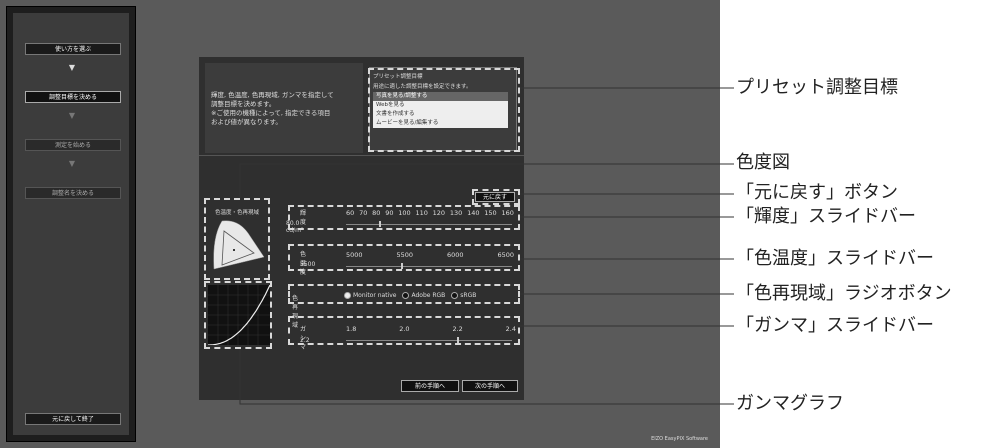  What do you see at coordinates (826, 216) in the screenshot?
I see `callout-brightness: 「輝度」スライドバー` at bounding box center [826, 216].